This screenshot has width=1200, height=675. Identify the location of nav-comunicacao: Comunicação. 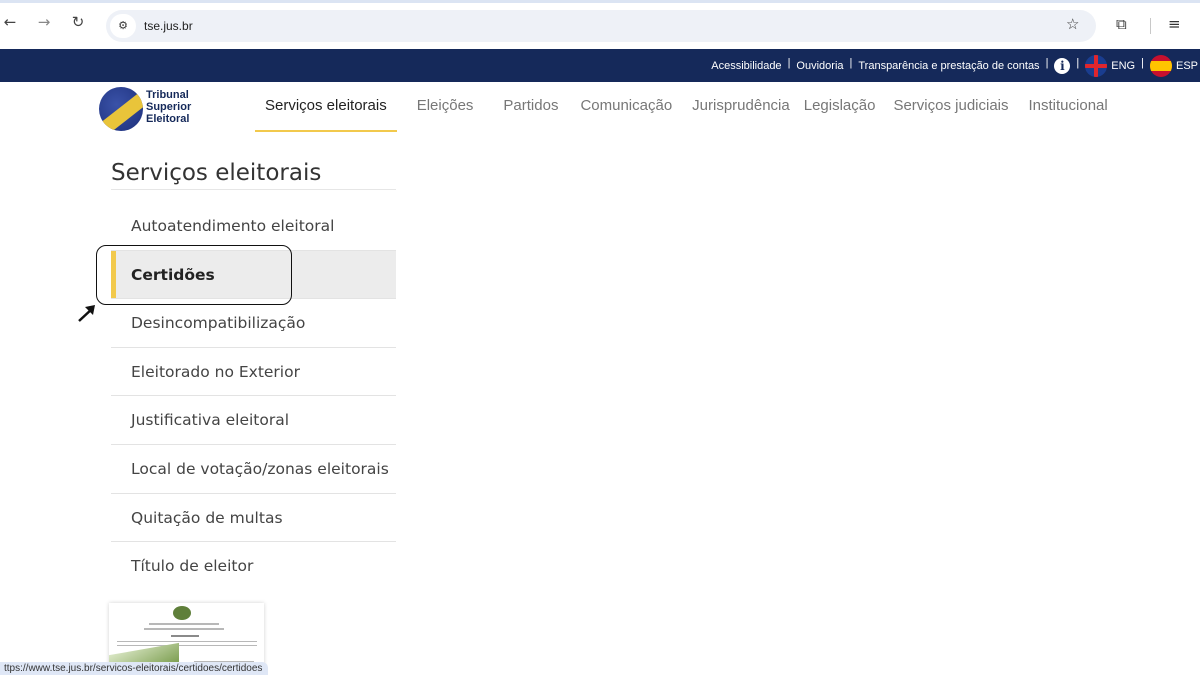
(624, 107).